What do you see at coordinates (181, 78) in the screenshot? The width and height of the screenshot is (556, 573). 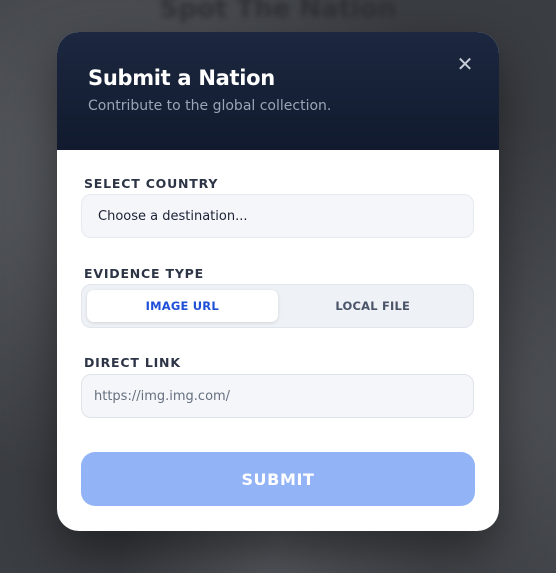 I see `modal-title: Submit a Nation` at bounding box center [181, 78].